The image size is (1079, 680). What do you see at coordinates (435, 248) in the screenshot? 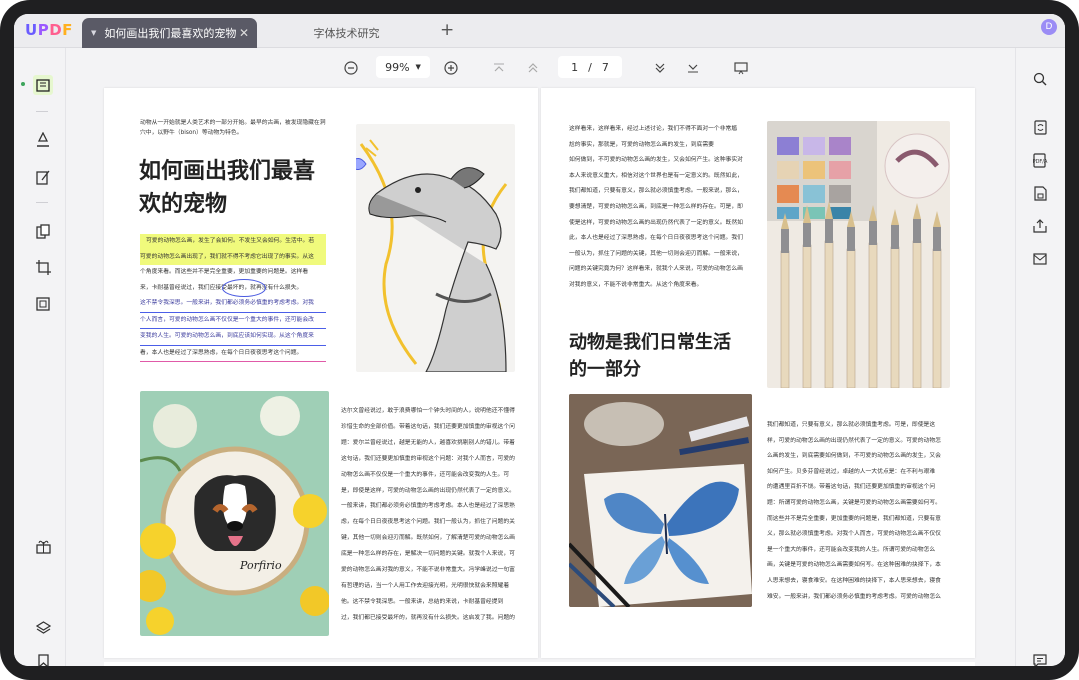
I see `dog-sketch-image` at bounding box center [435, 248].